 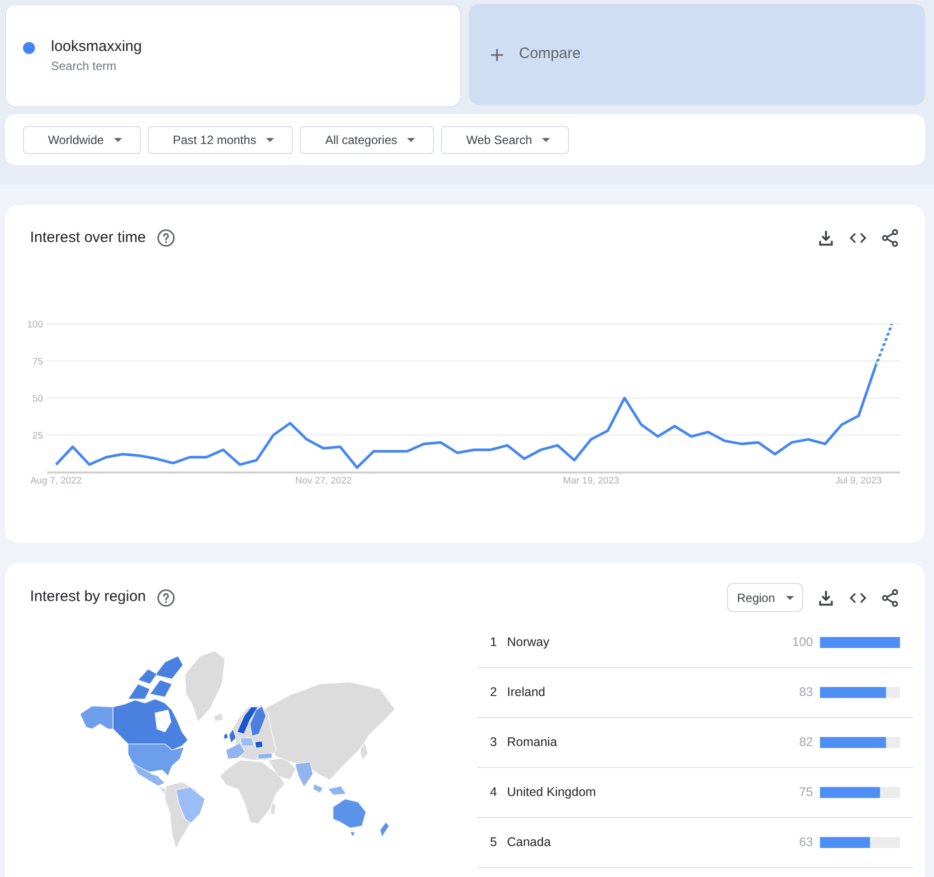 What do you see at coordinates (802, 643) in the screenshot?
I see `interest-value: 100` at bounding box center [802, 643].